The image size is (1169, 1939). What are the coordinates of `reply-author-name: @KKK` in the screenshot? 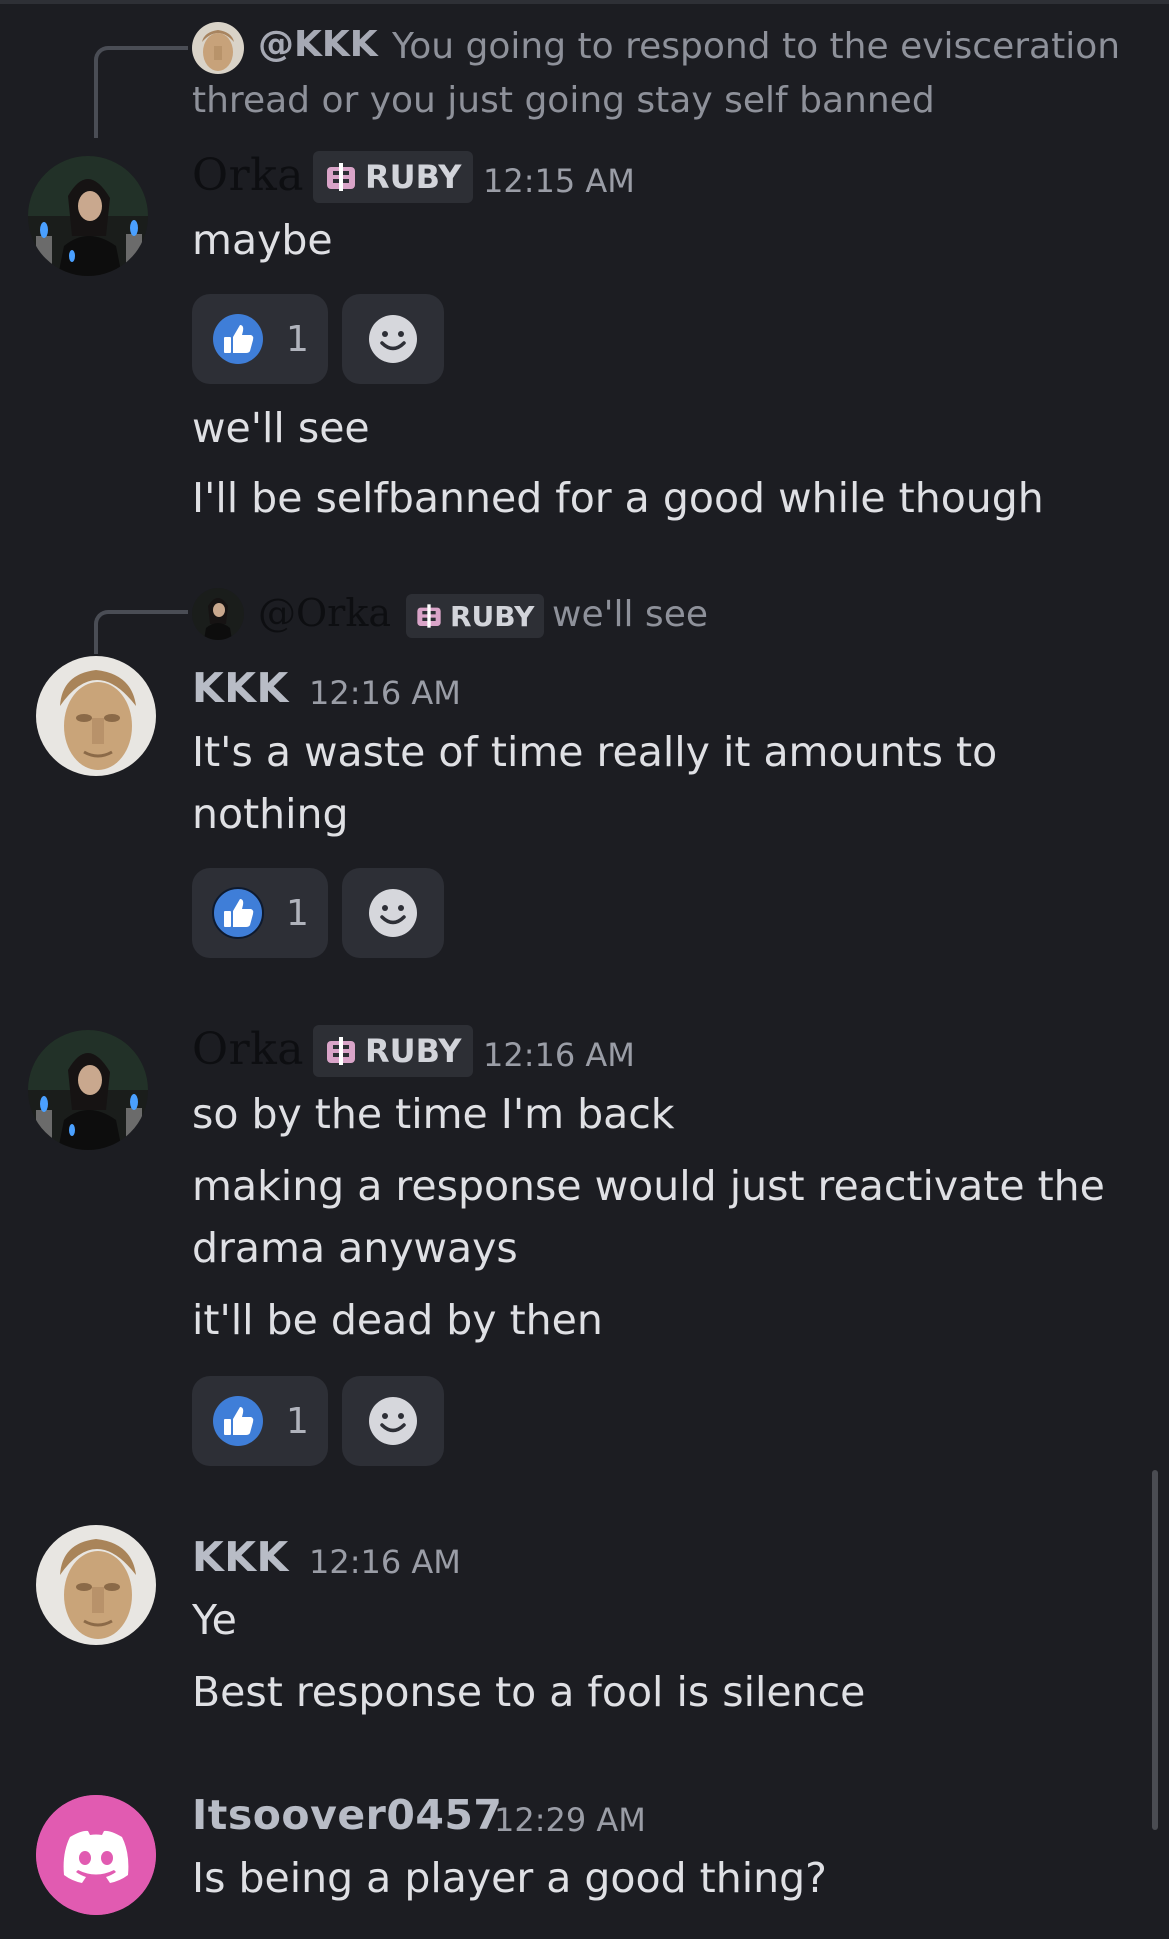 It's located at (318, 44).